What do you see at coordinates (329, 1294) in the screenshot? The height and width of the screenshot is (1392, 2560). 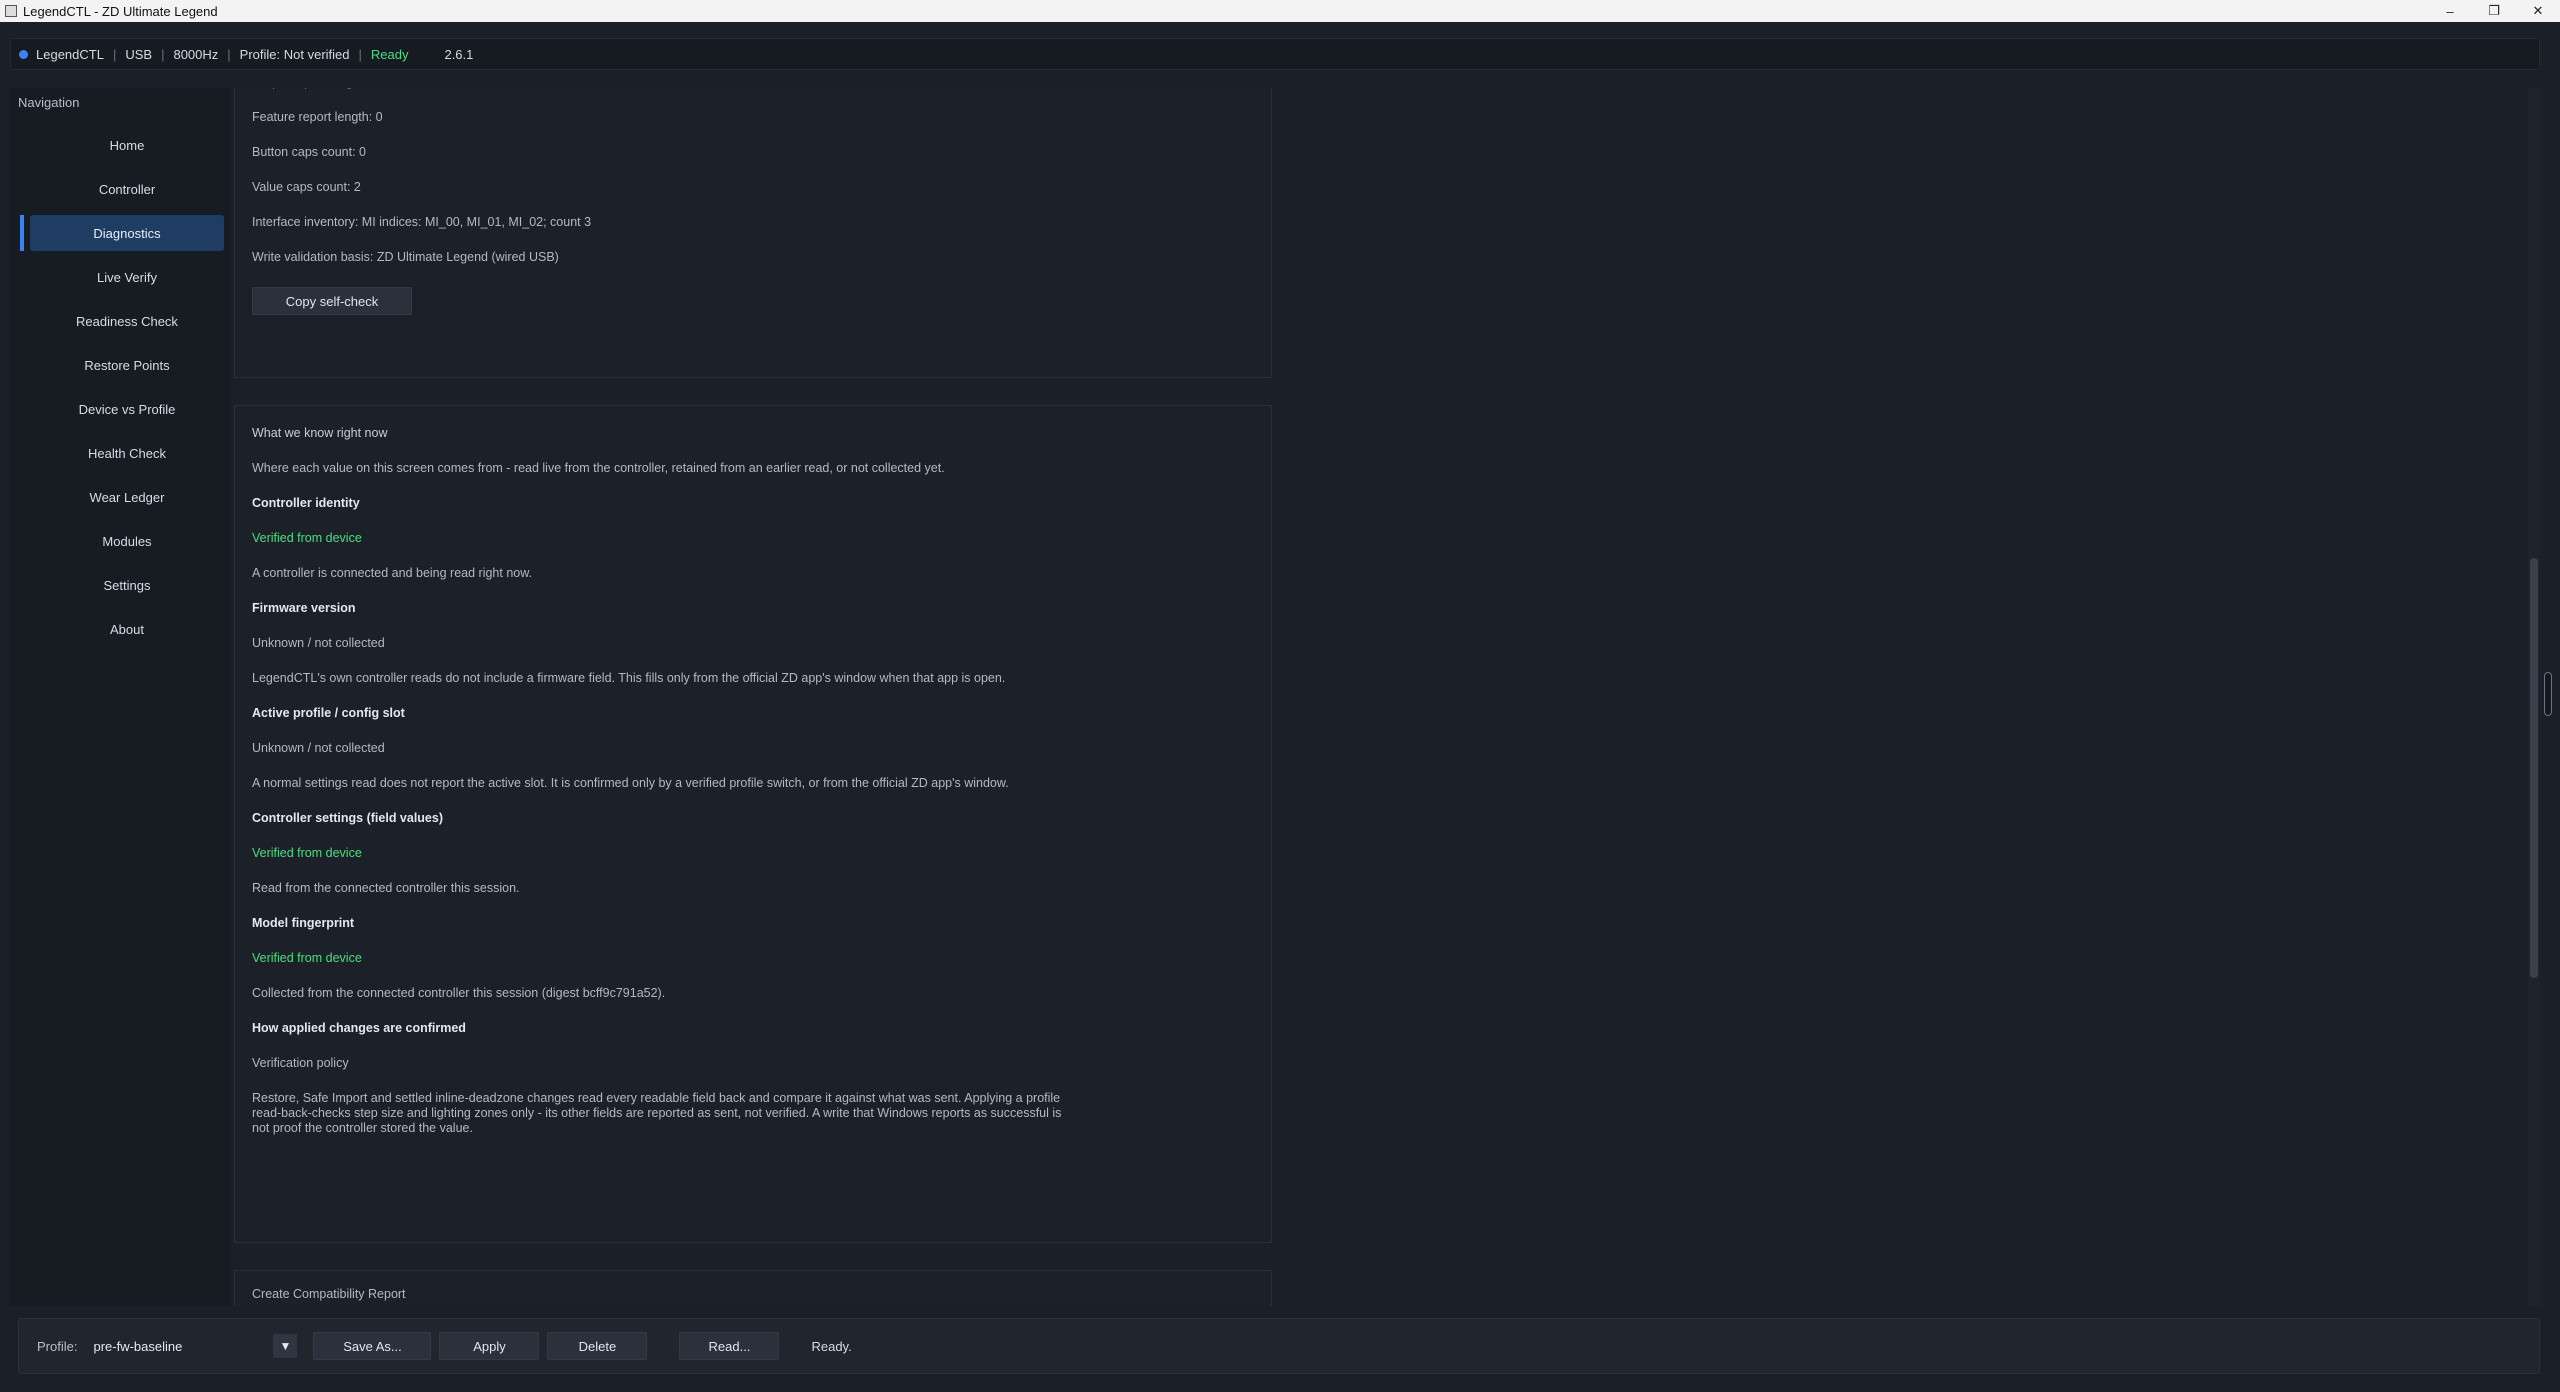 I see `compatibility-report-title: Create Compatibility Report` at bounding box center [329, 1294].